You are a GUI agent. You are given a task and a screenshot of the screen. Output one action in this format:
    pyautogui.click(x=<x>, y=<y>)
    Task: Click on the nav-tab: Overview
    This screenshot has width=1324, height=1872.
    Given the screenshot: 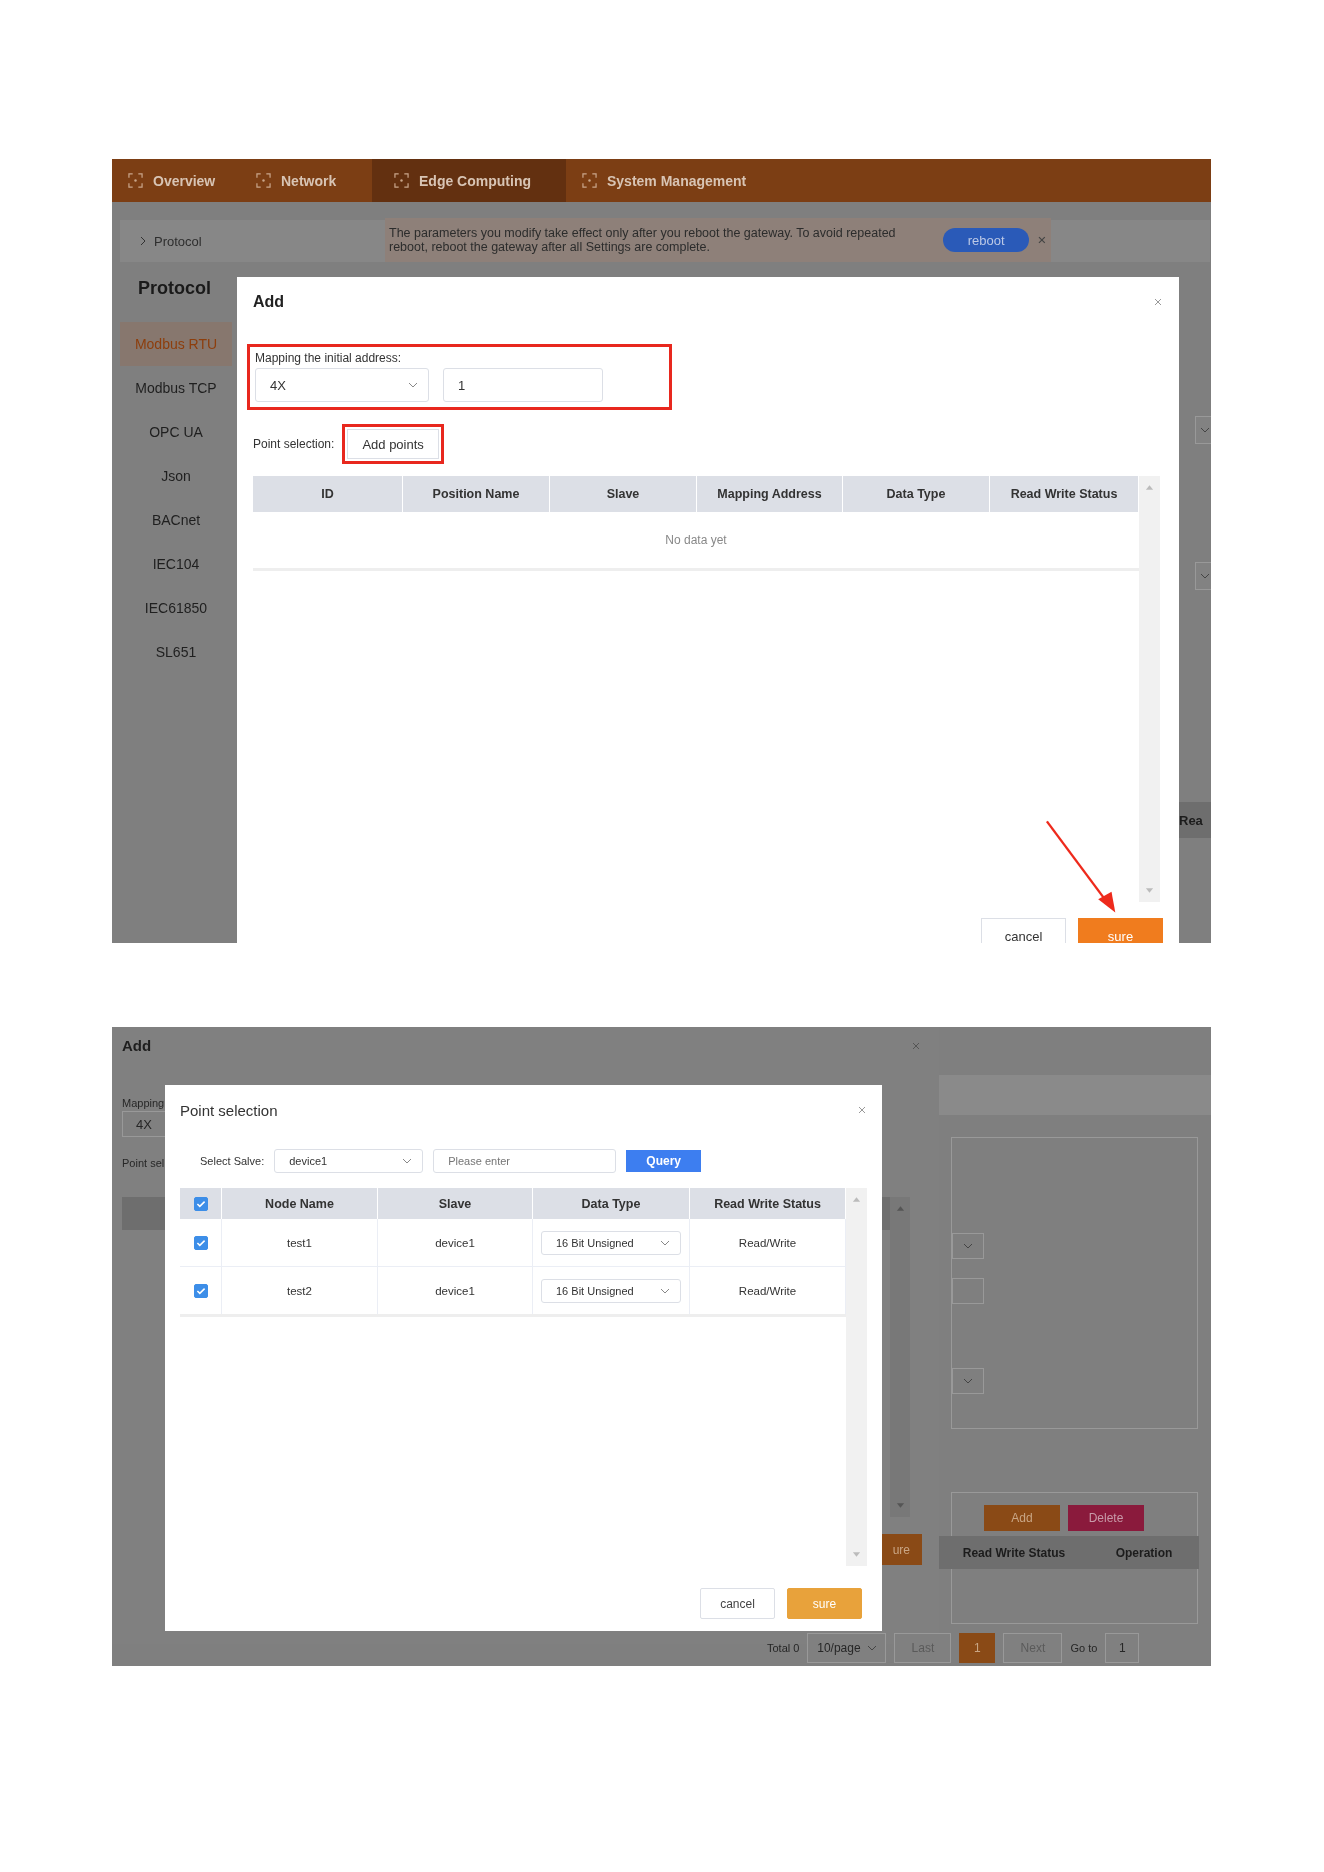 What is the action you would take?
    pyautogui.click(x=176, y=180)
    